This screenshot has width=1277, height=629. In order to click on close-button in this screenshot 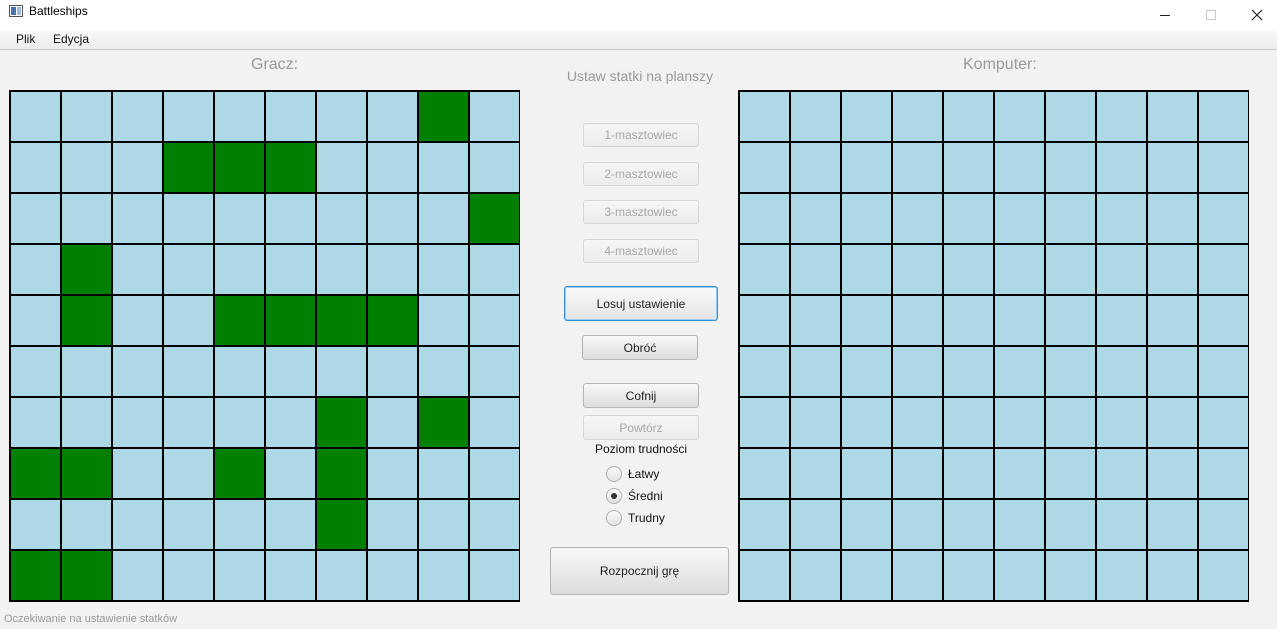, I will do `click(1255, 15)`.